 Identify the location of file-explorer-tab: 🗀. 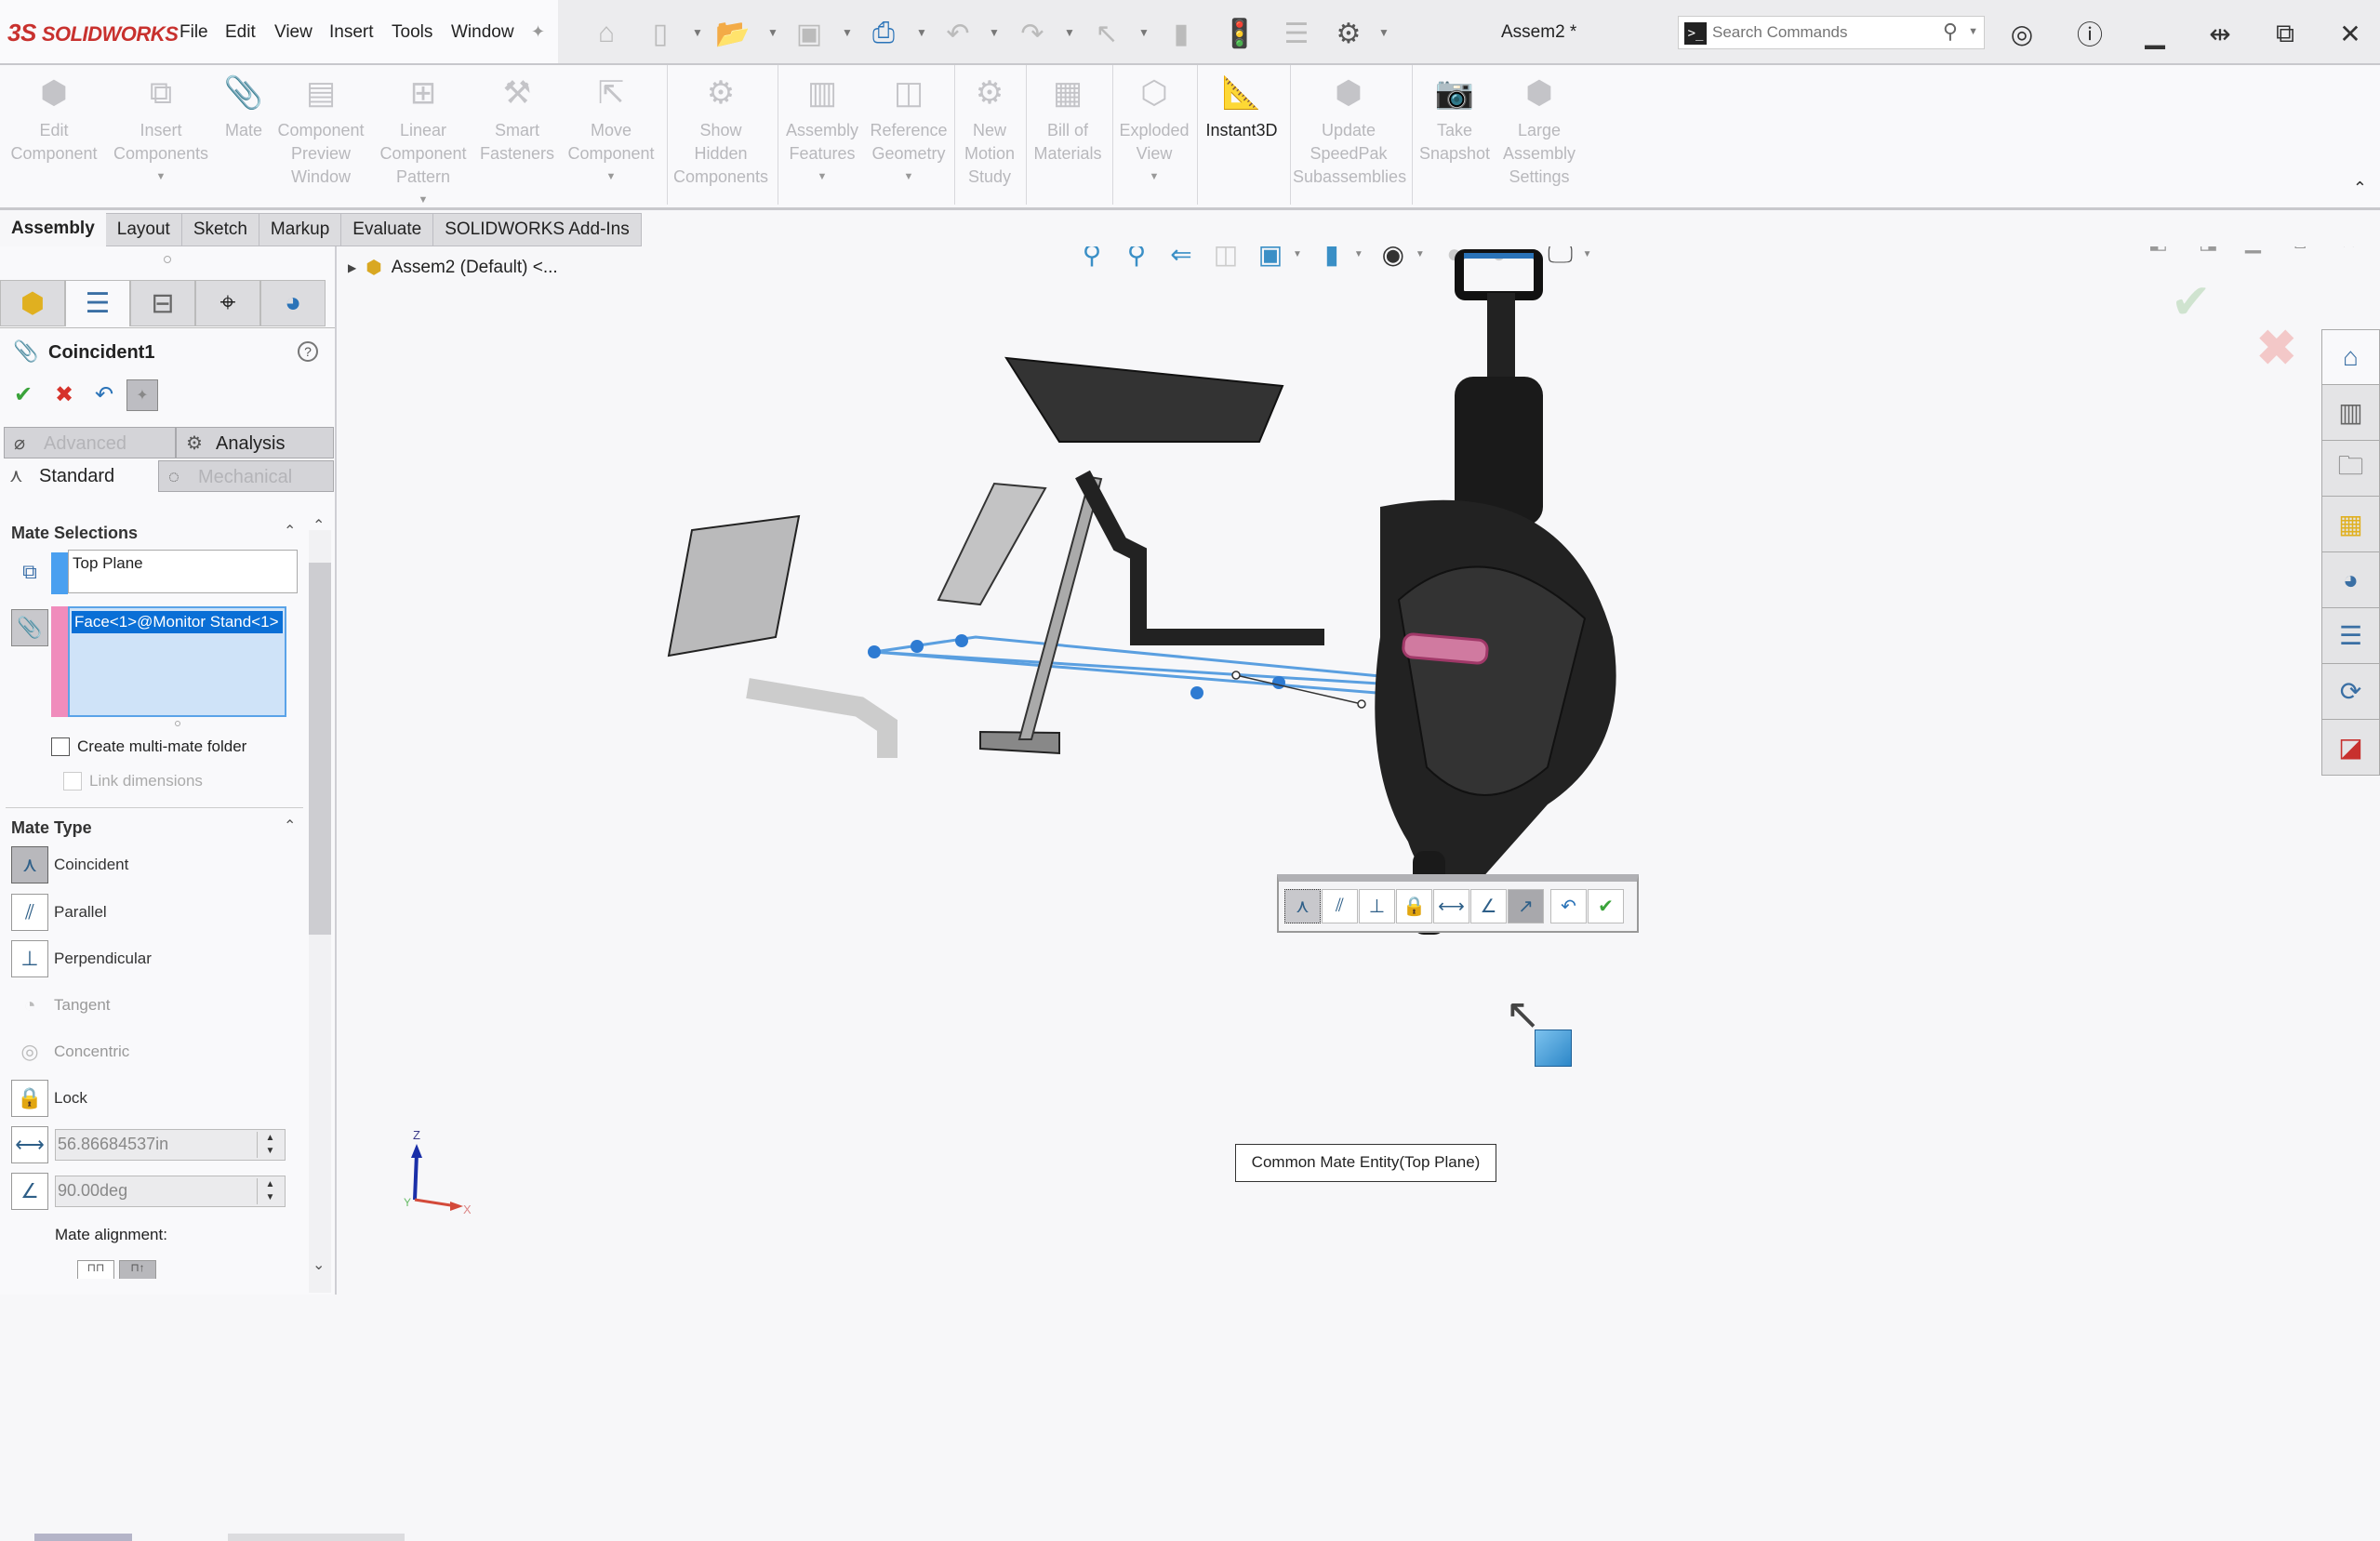
(2350, 469).